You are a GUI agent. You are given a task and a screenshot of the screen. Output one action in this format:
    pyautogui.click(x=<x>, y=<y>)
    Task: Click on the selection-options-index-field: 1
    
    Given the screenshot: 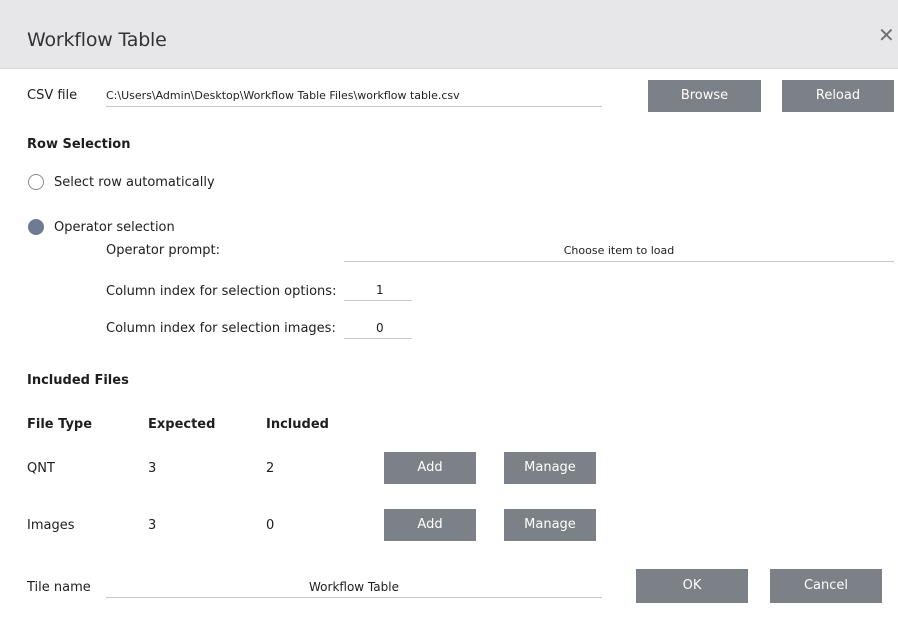 What is the action you would take?
    pyautogui.click(x=378, y=290)
    